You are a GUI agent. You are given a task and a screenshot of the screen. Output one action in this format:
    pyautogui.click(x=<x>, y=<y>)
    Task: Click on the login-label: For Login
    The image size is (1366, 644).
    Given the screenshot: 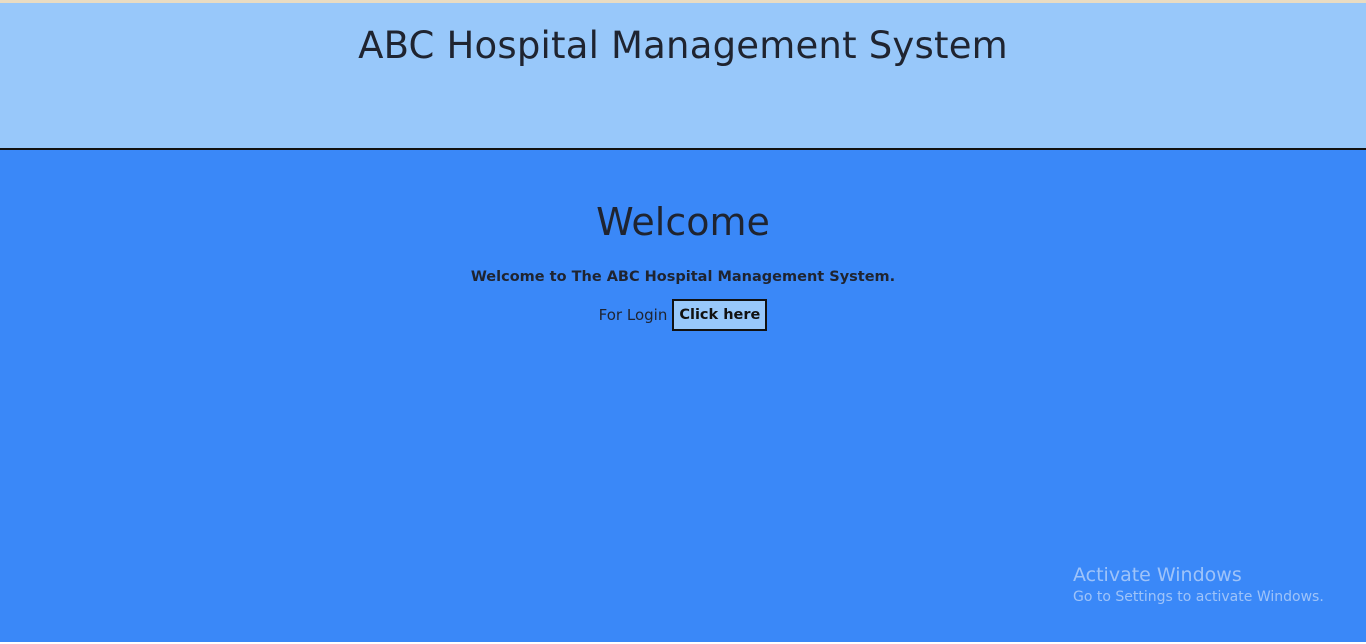 What is the action you would take?
    pyautogui.click(x=633, y=315)
    